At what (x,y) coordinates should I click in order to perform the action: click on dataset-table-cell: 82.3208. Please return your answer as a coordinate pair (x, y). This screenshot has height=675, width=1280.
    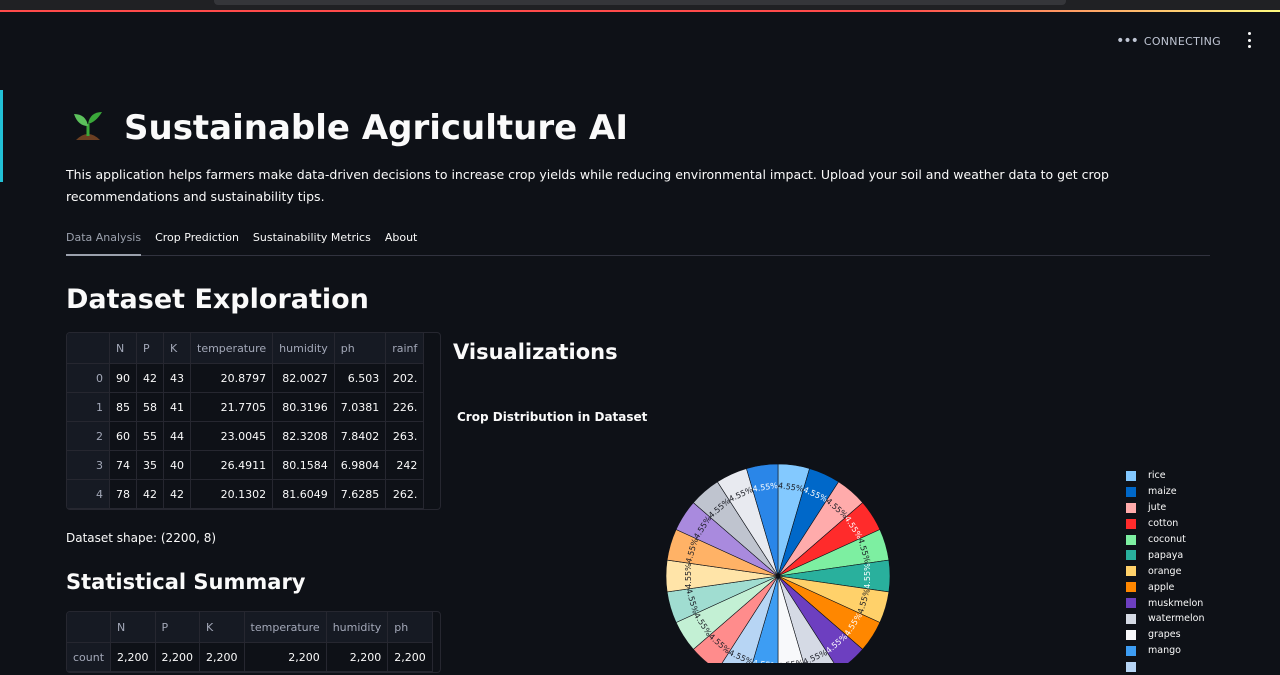
    Looking at the image, I should click on (303, 436).